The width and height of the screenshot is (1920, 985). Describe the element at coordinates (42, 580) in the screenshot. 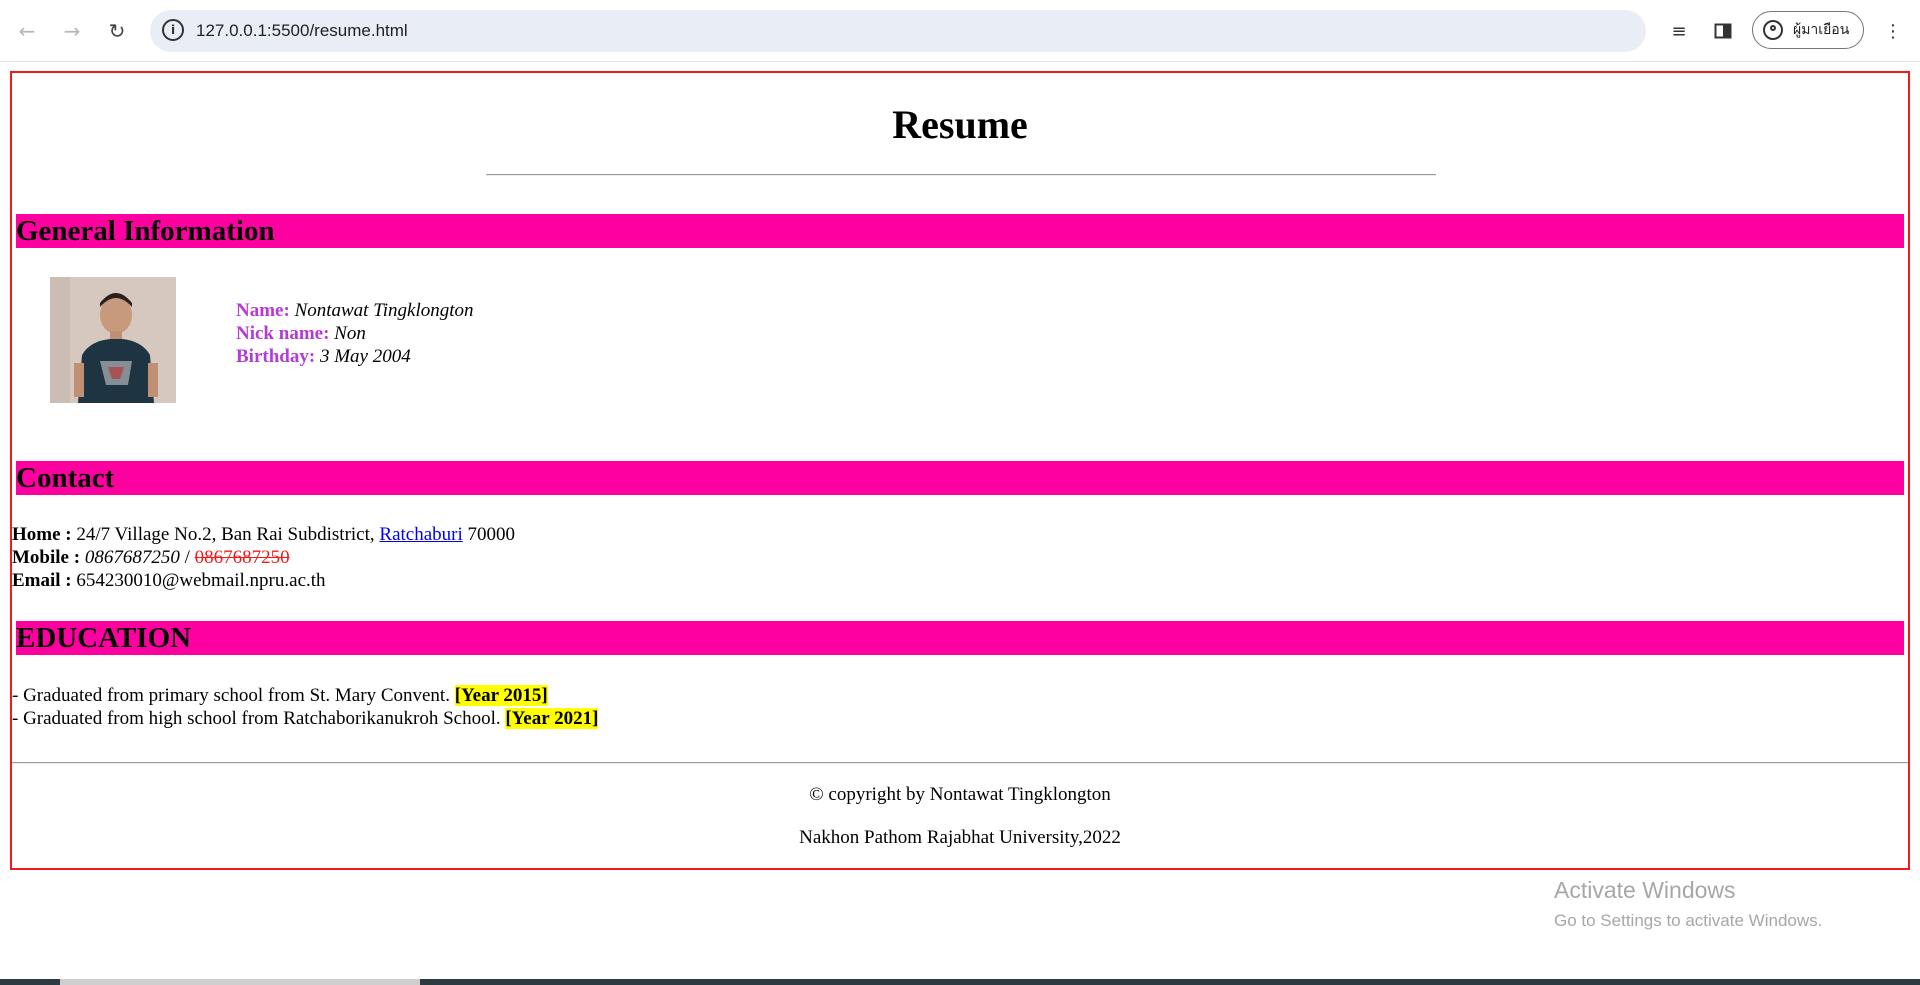

I see `email-label: Email :` at that location.